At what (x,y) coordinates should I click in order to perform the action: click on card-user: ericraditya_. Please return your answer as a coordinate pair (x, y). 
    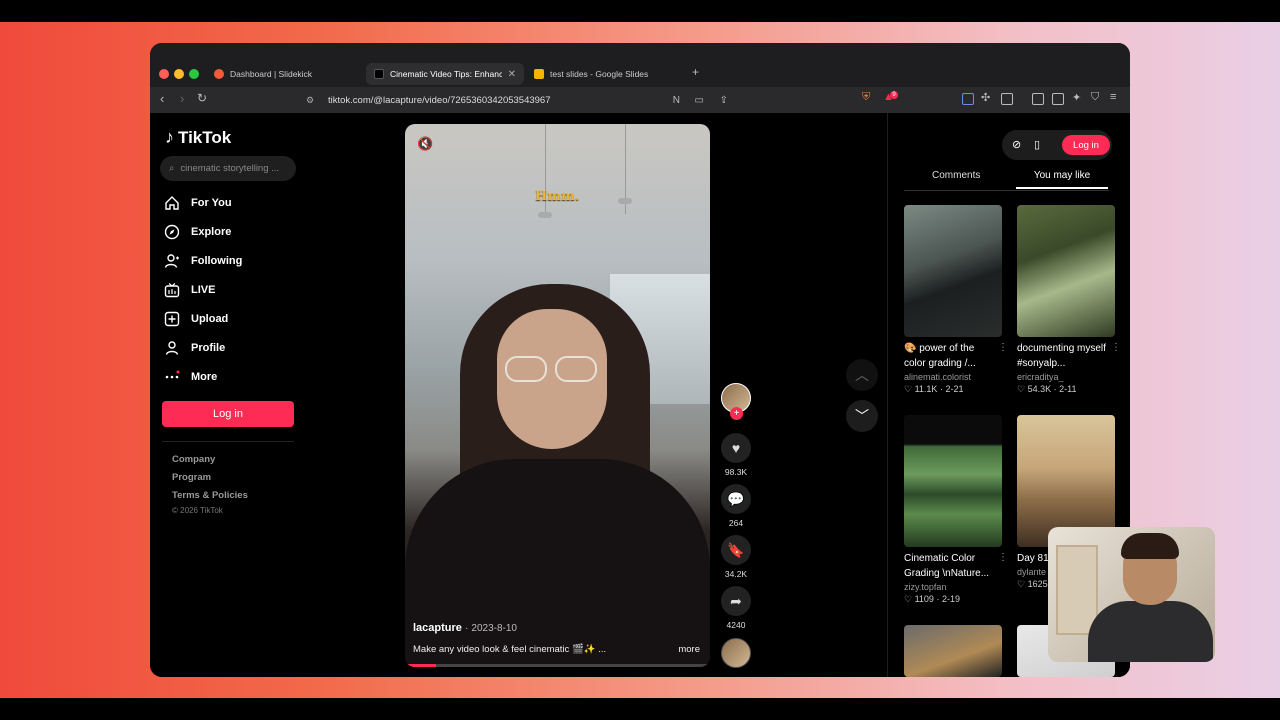
    Looking at the image, I should click on (1066, 377).